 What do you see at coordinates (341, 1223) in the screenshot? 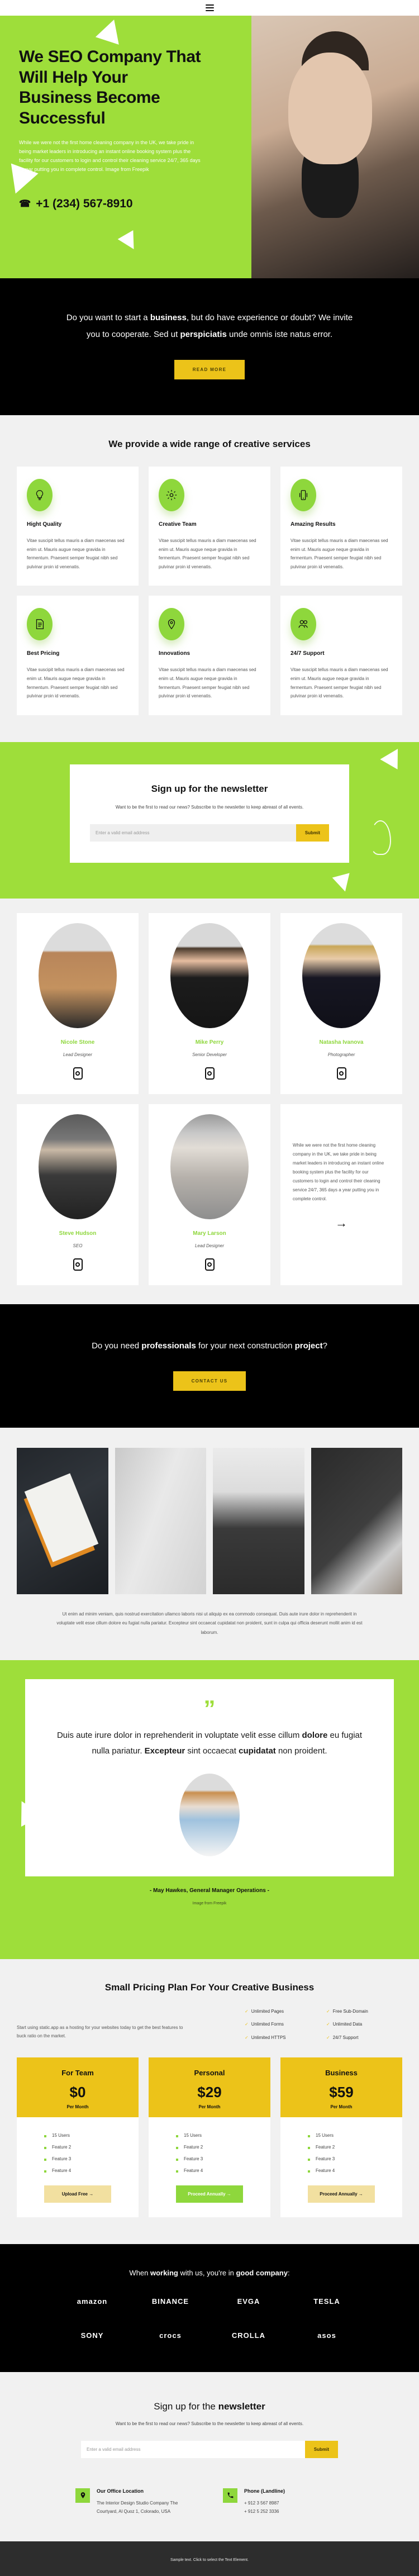
I see `arrow-right-icon: →` at bounding box center [341, 1223].